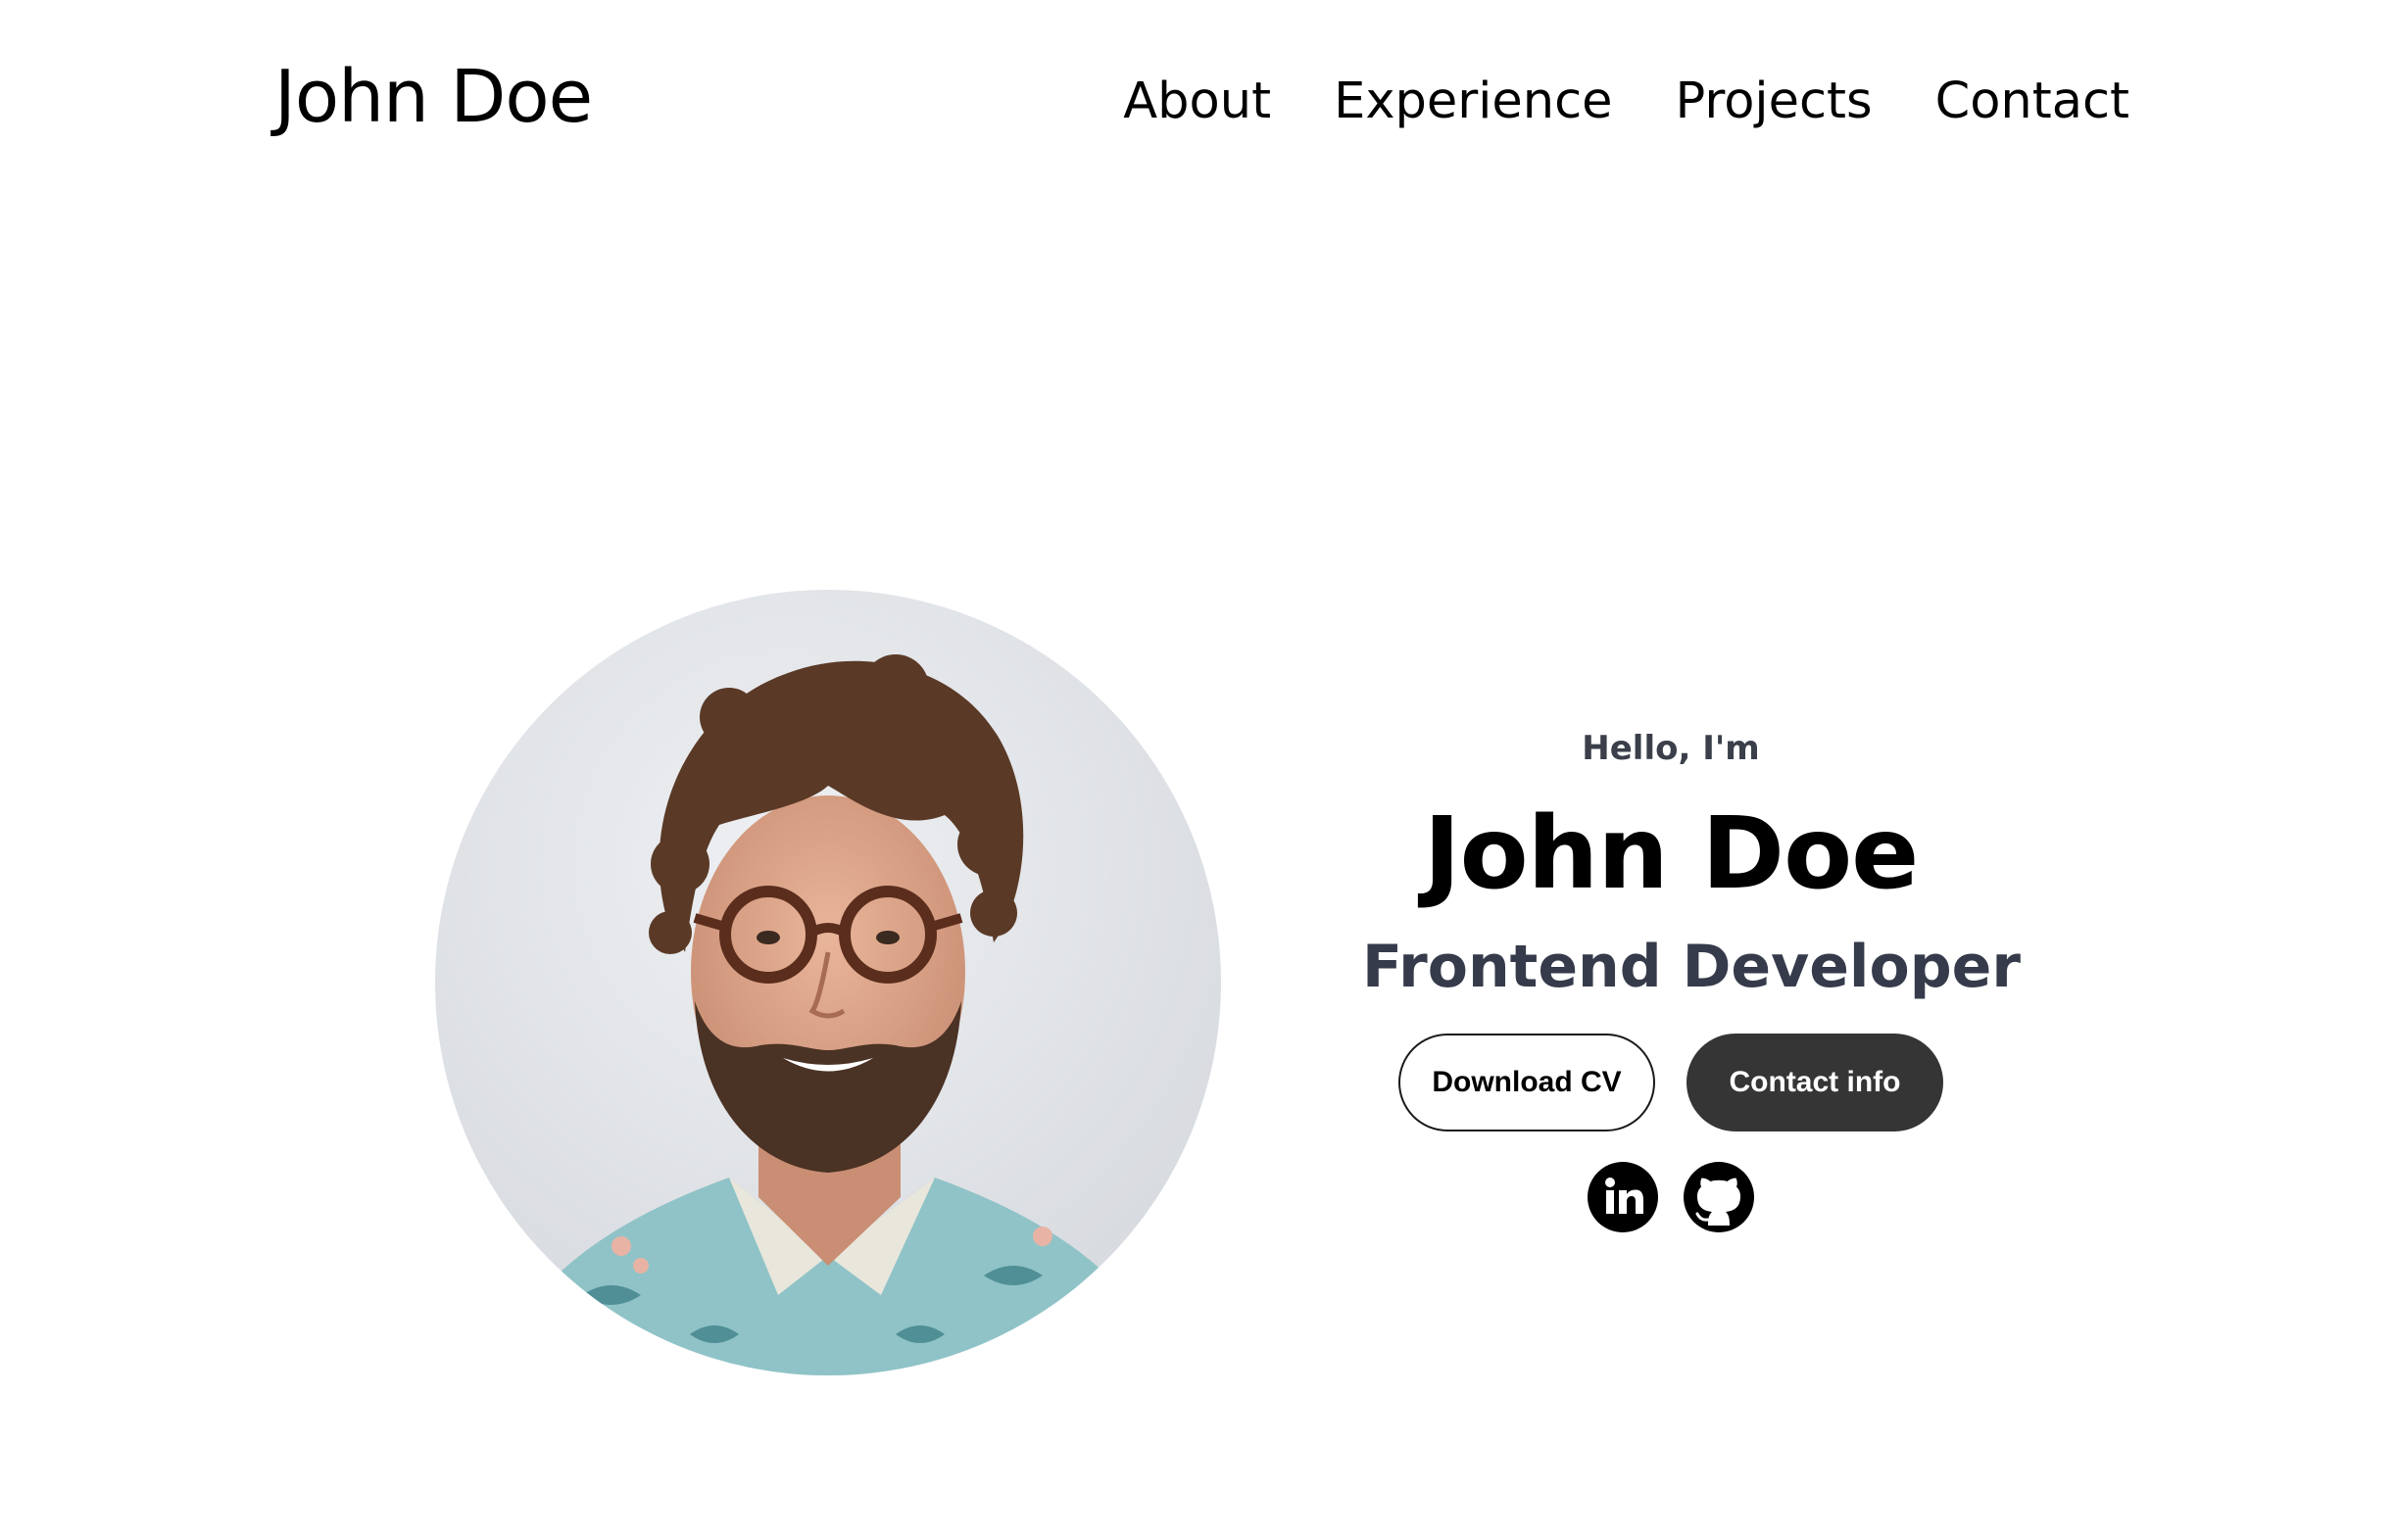 The height and width of the screenshot is (1540, 2395). Describe the element at coordinates (1197, 101) in the screenshot. I see `nav-link-about: About` at that location.